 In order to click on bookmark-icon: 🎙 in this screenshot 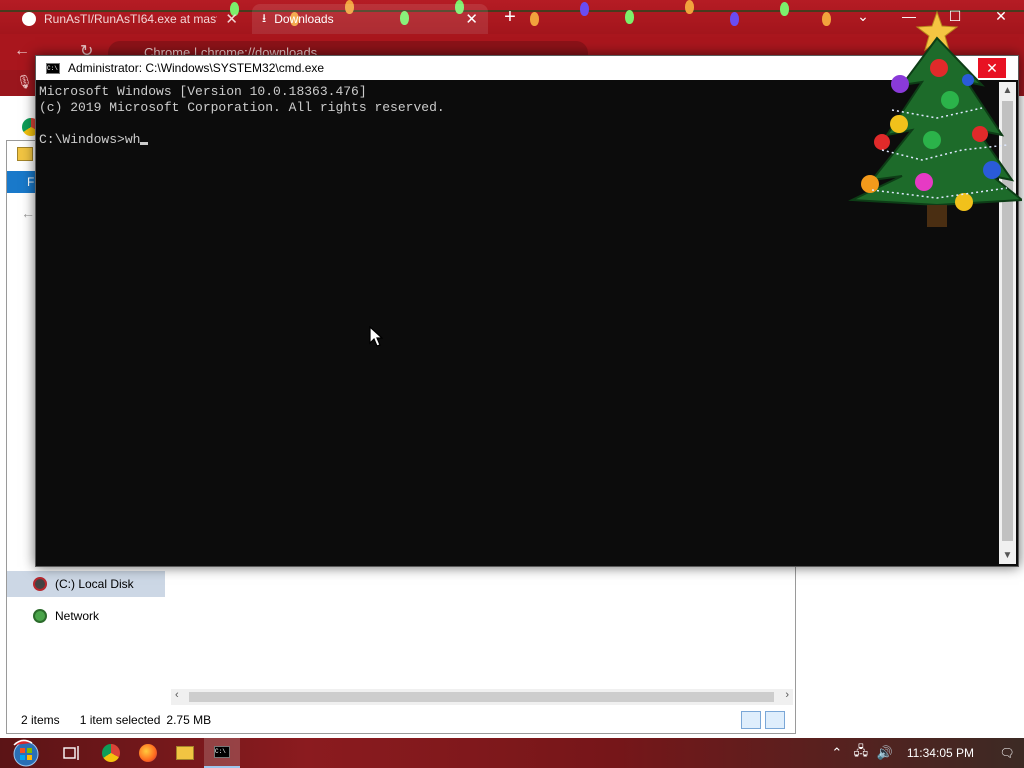, I will do `click(24, 82)`.